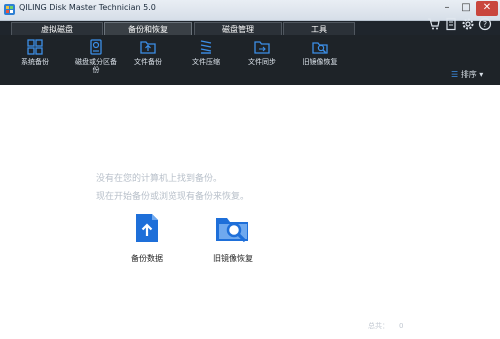 The image size is (500, 339). What do you see at coordinates (481, 74) in the screenshot?
I see `chevron-down-icon: ▾` at bounding box center [481, 74].